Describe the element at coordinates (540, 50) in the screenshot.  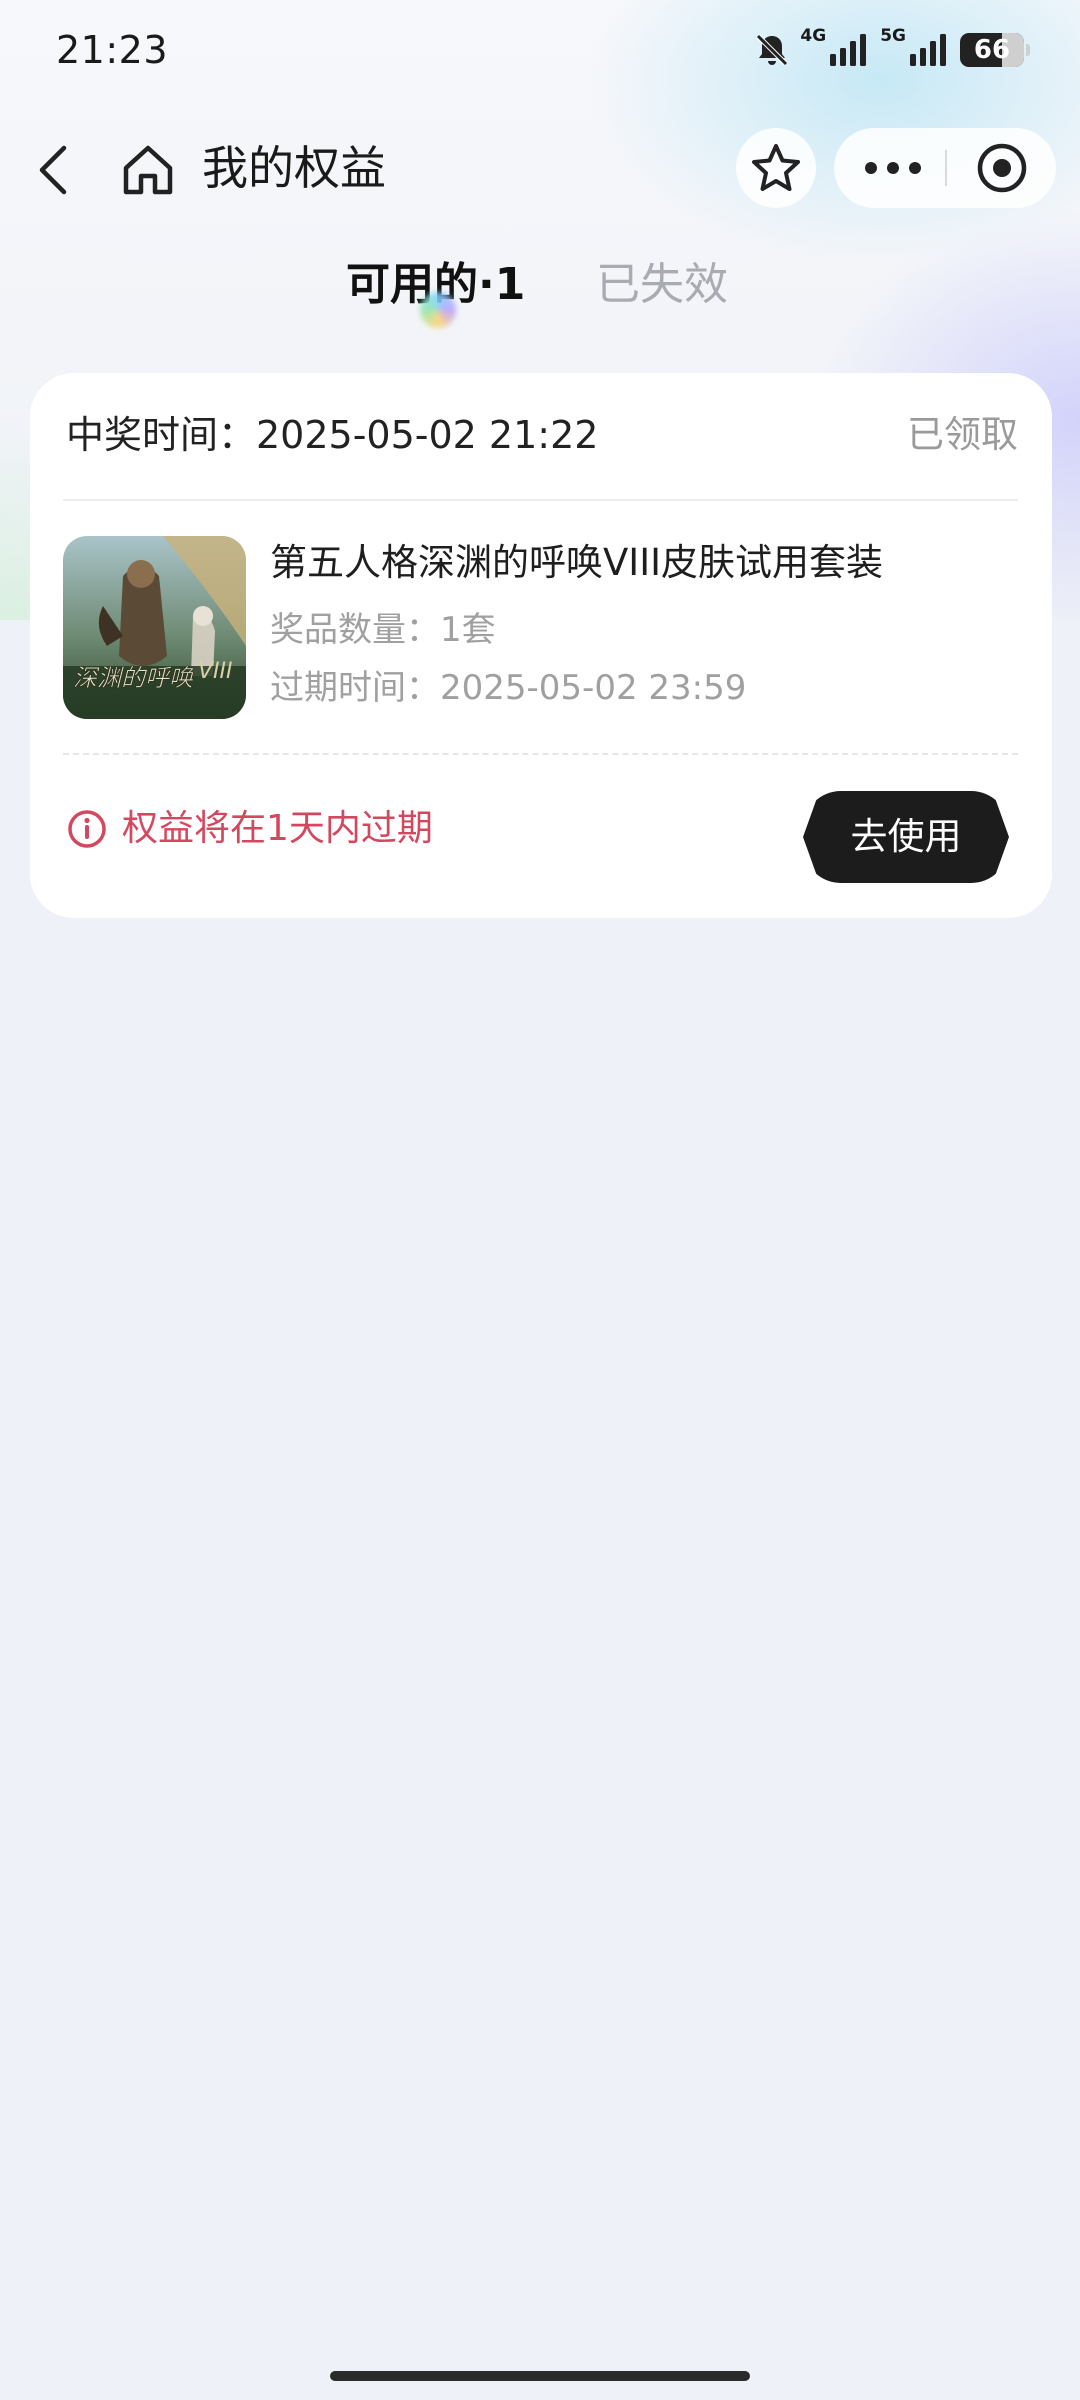
I see `status-bar: 21:23 4G 5G 66` at that location.